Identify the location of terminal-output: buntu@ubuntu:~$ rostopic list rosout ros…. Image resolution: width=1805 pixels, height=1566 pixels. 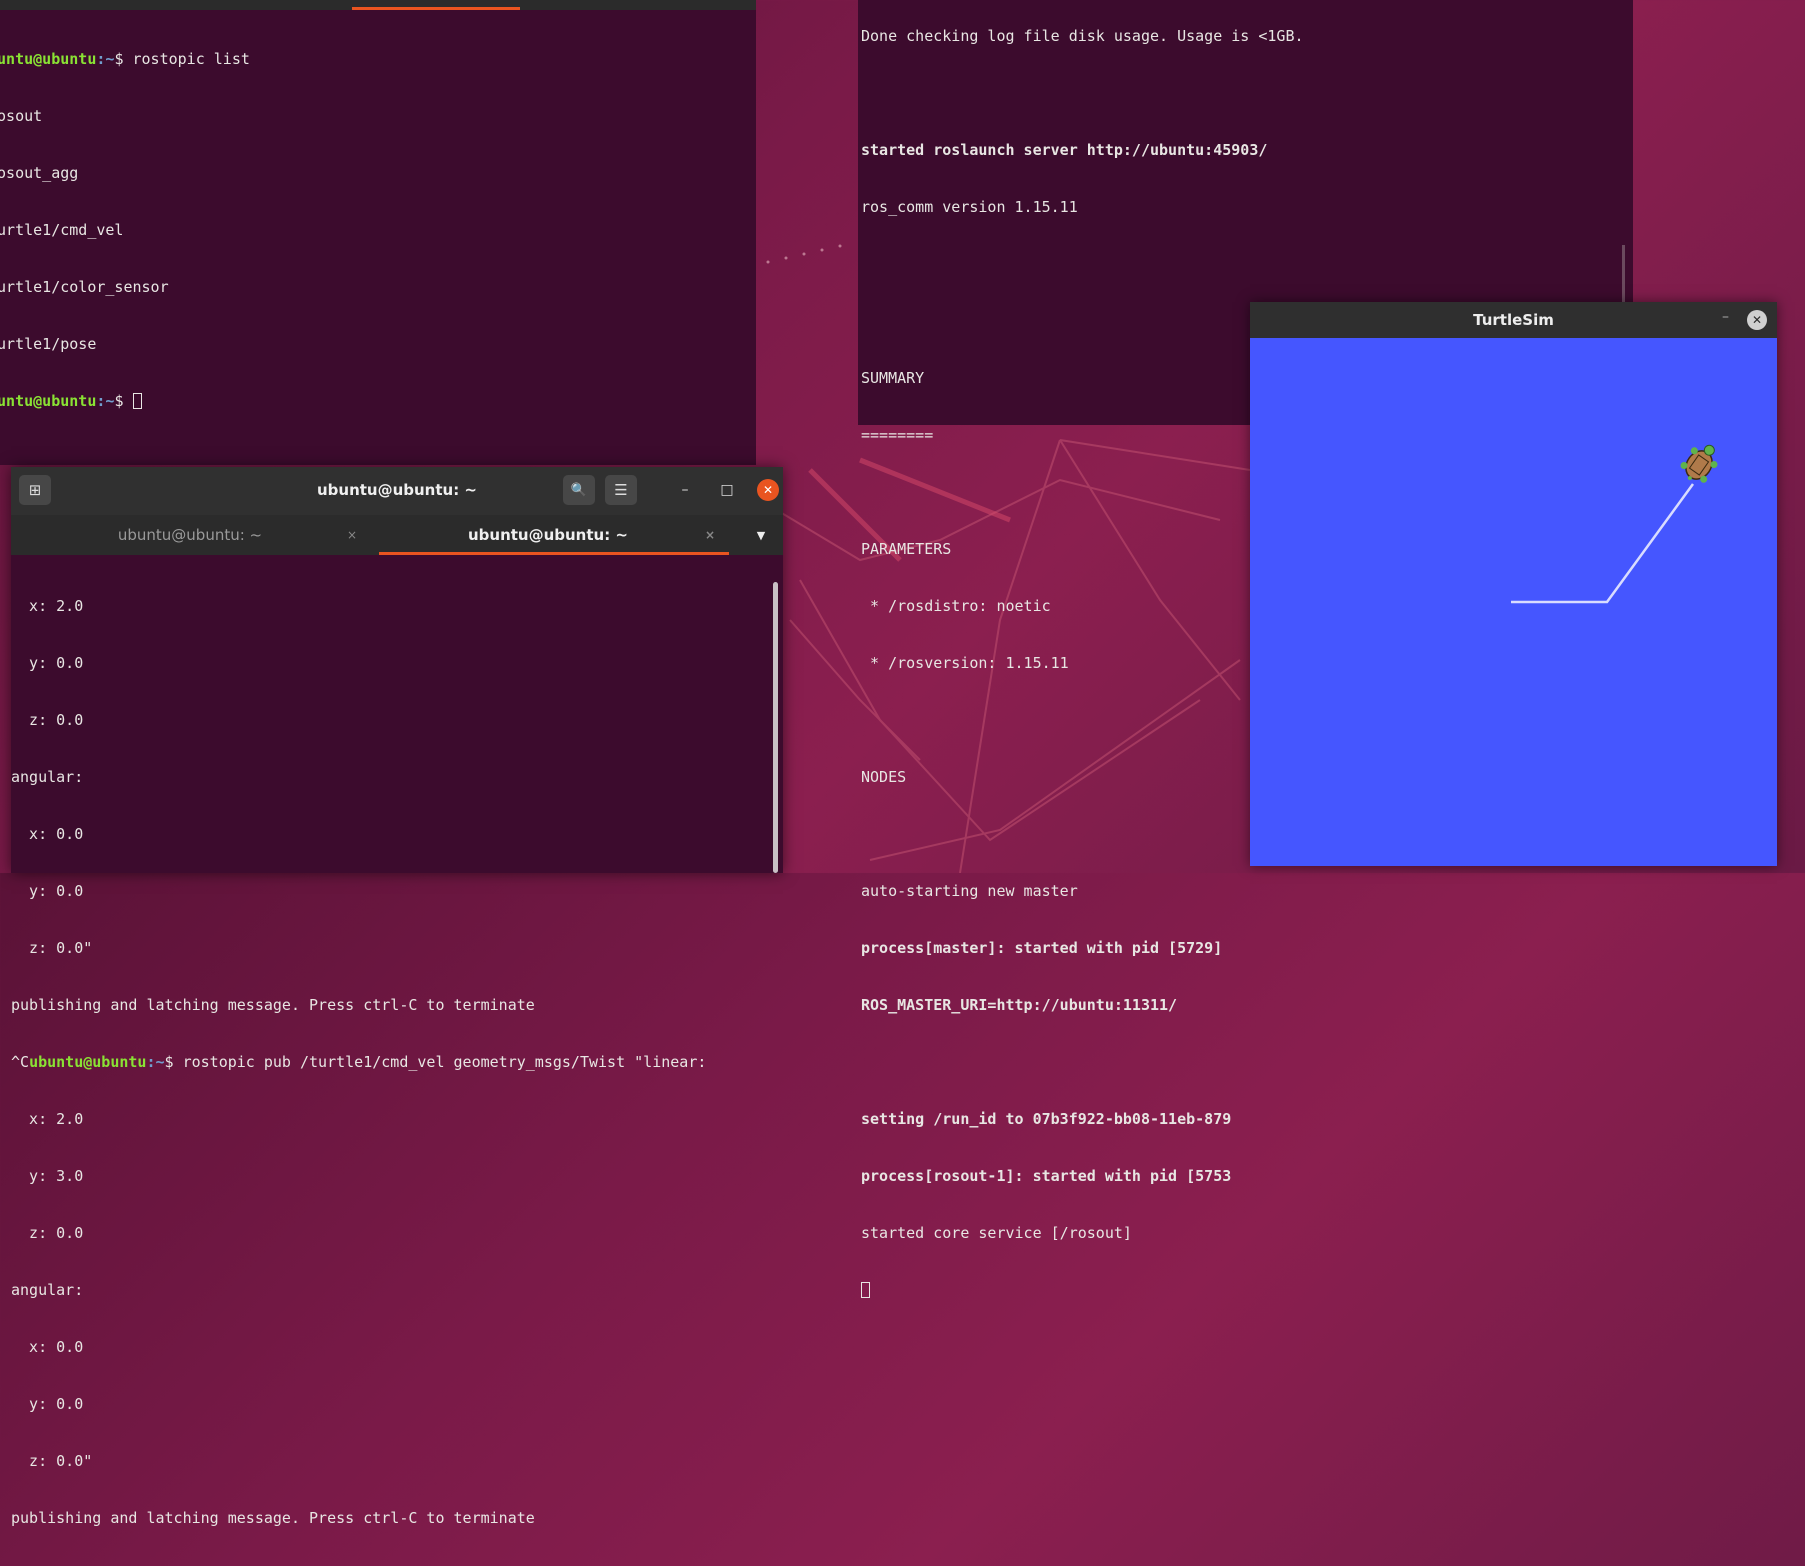
(125, 230).